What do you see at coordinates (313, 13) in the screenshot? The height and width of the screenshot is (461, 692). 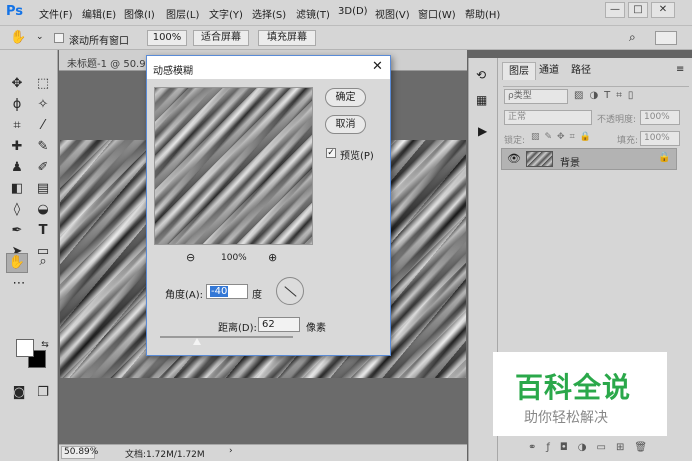 I see `menu-filter: 滤镜(T)` at bounding box center [313, 13].